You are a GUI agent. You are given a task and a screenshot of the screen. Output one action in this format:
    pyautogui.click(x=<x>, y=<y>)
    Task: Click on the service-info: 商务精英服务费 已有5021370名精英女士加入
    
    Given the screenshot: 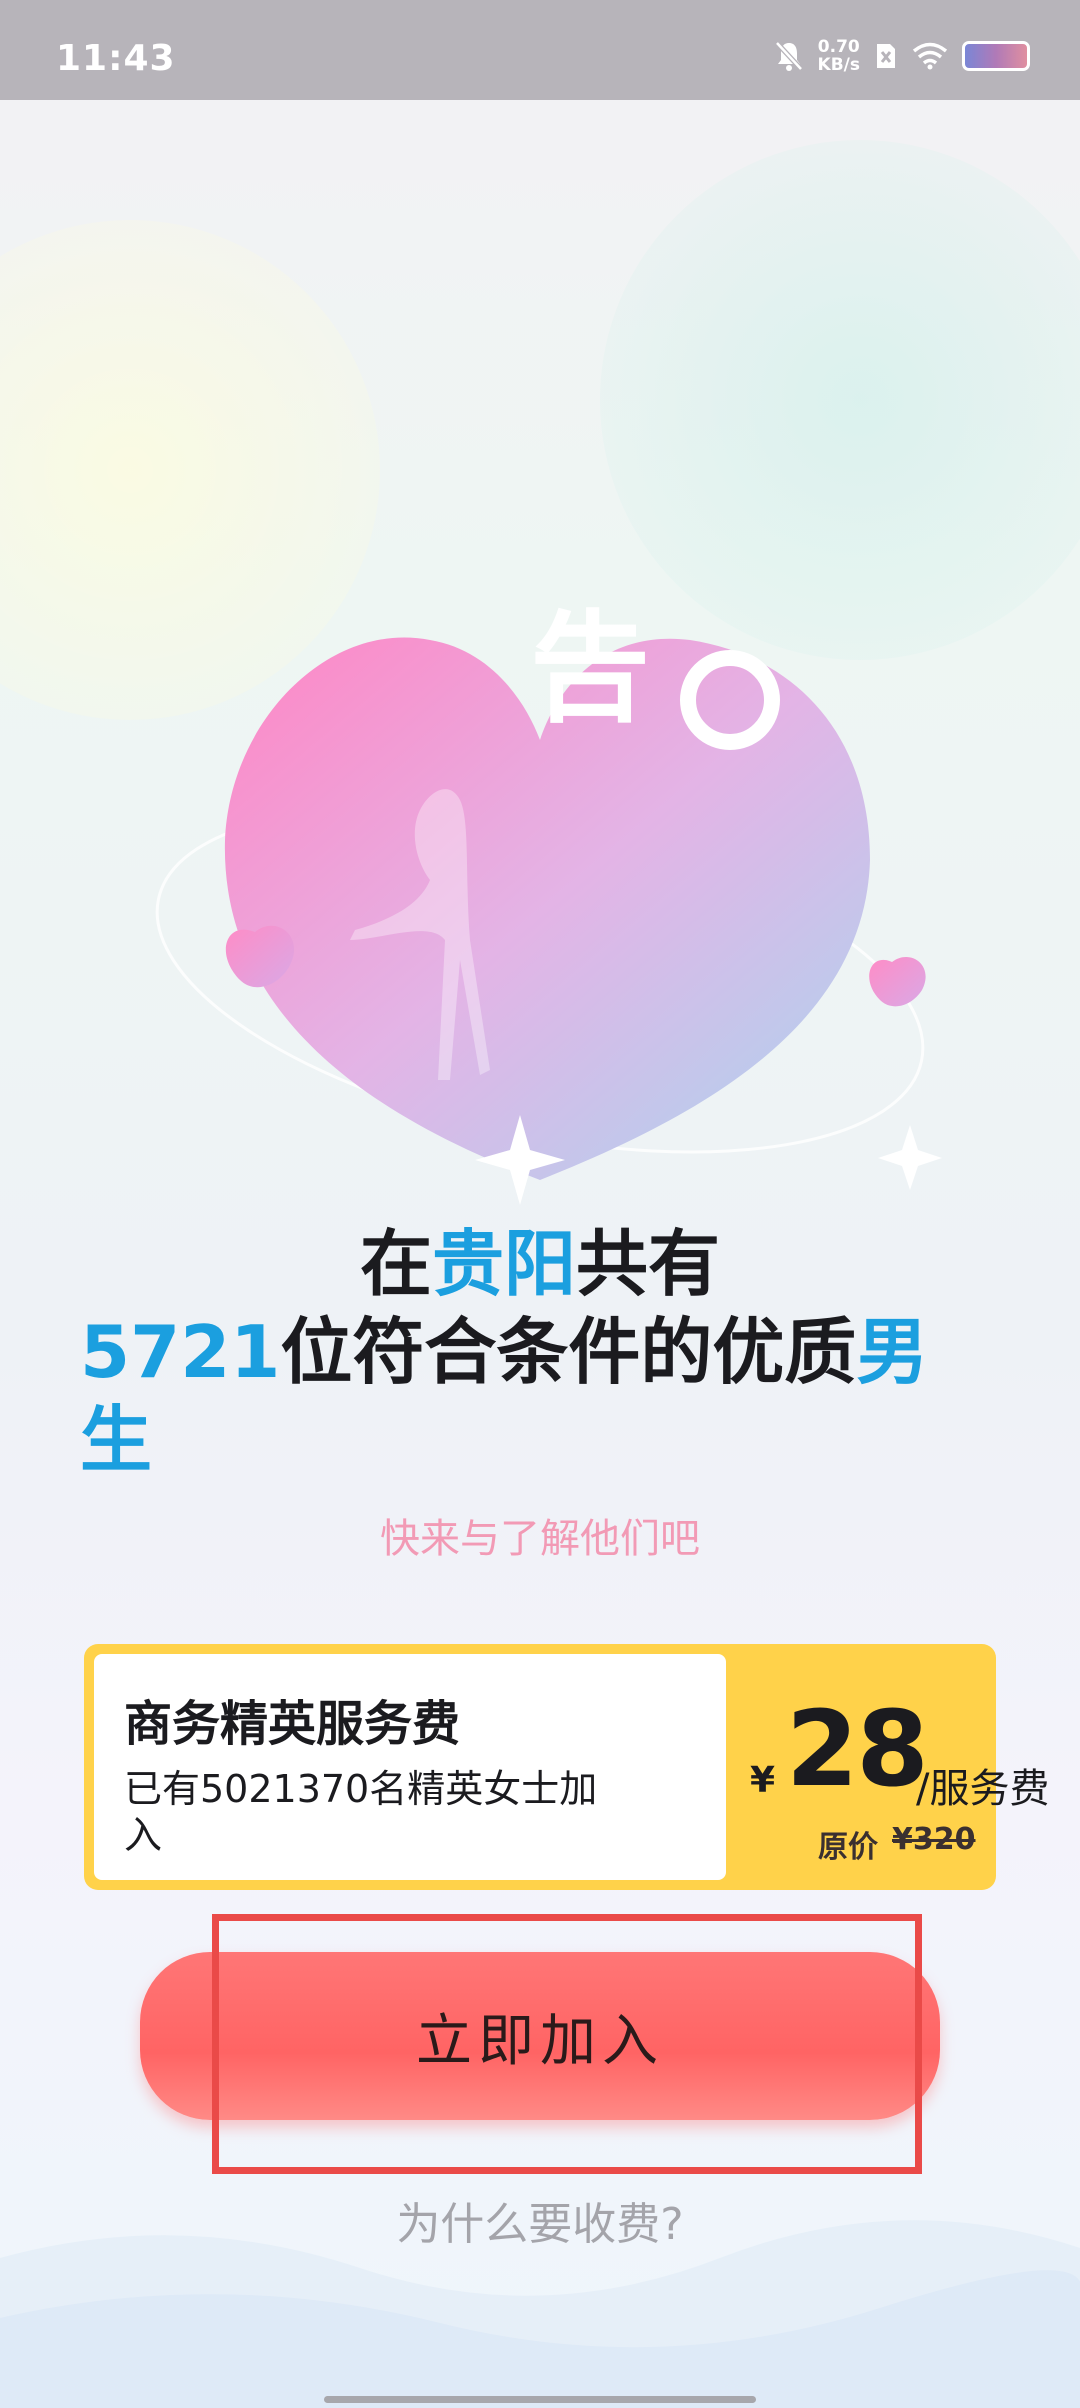 What is the action you would take?
    pyautogui.click(x=410, y=1767)
    